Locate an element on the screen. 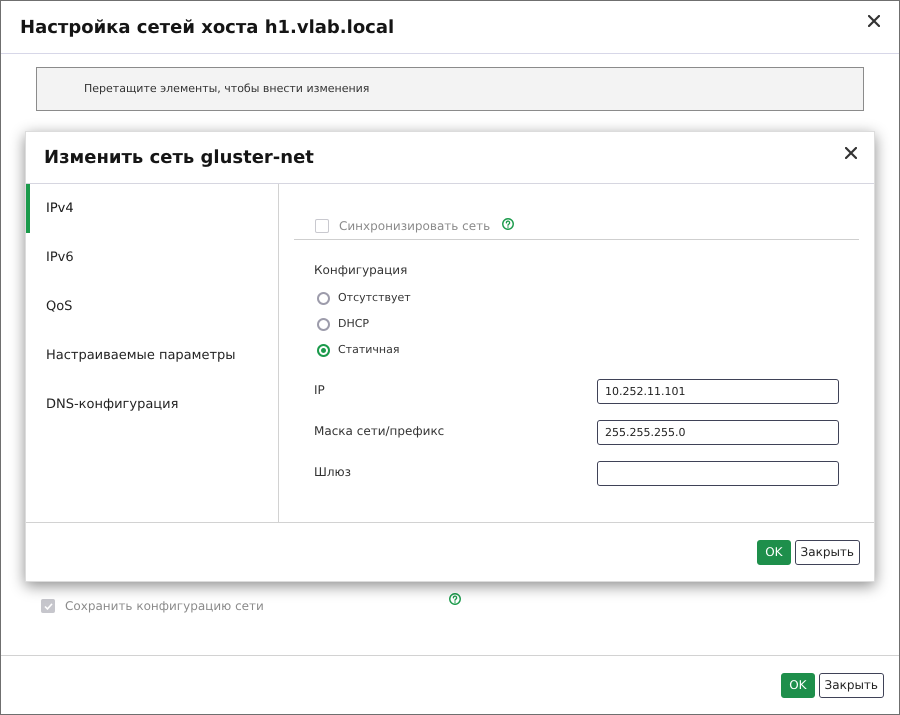 This screenshot has width=900, height=715. section-label: Конфигурация is located at coordinates (361, 270).